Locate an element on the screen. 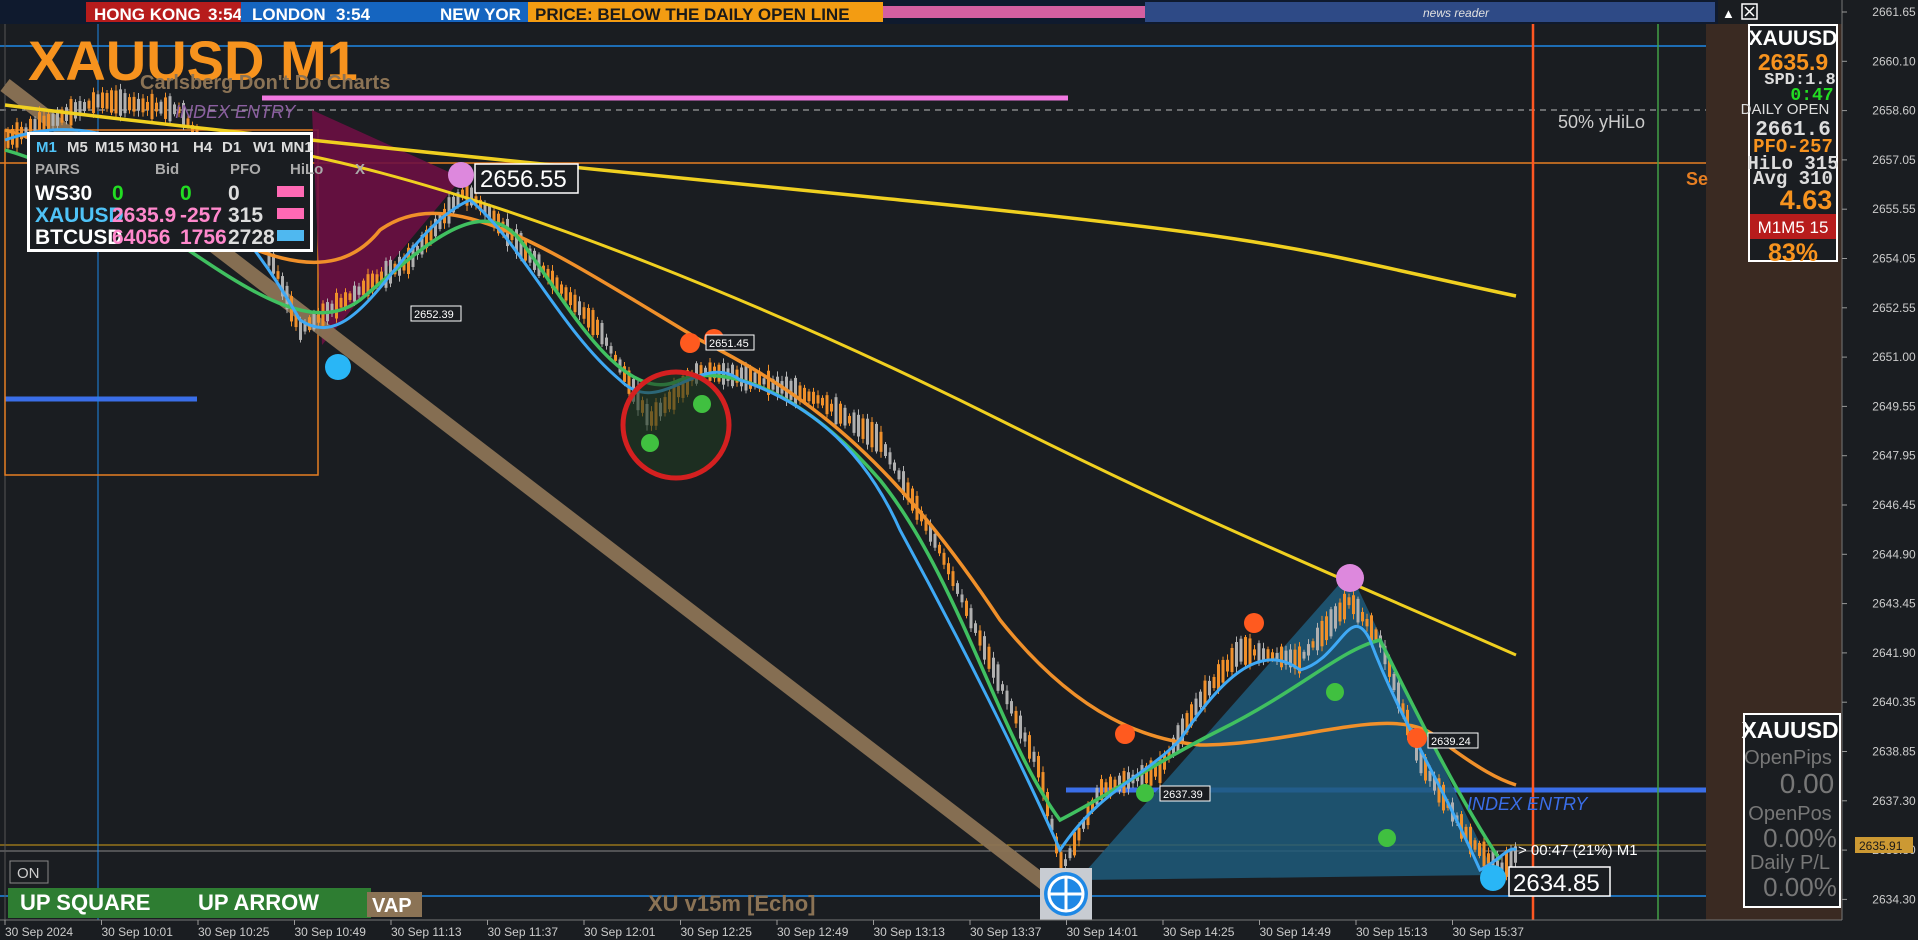  time-tick: 30 Sep 15:13 is located at coordinates (1392, 932).